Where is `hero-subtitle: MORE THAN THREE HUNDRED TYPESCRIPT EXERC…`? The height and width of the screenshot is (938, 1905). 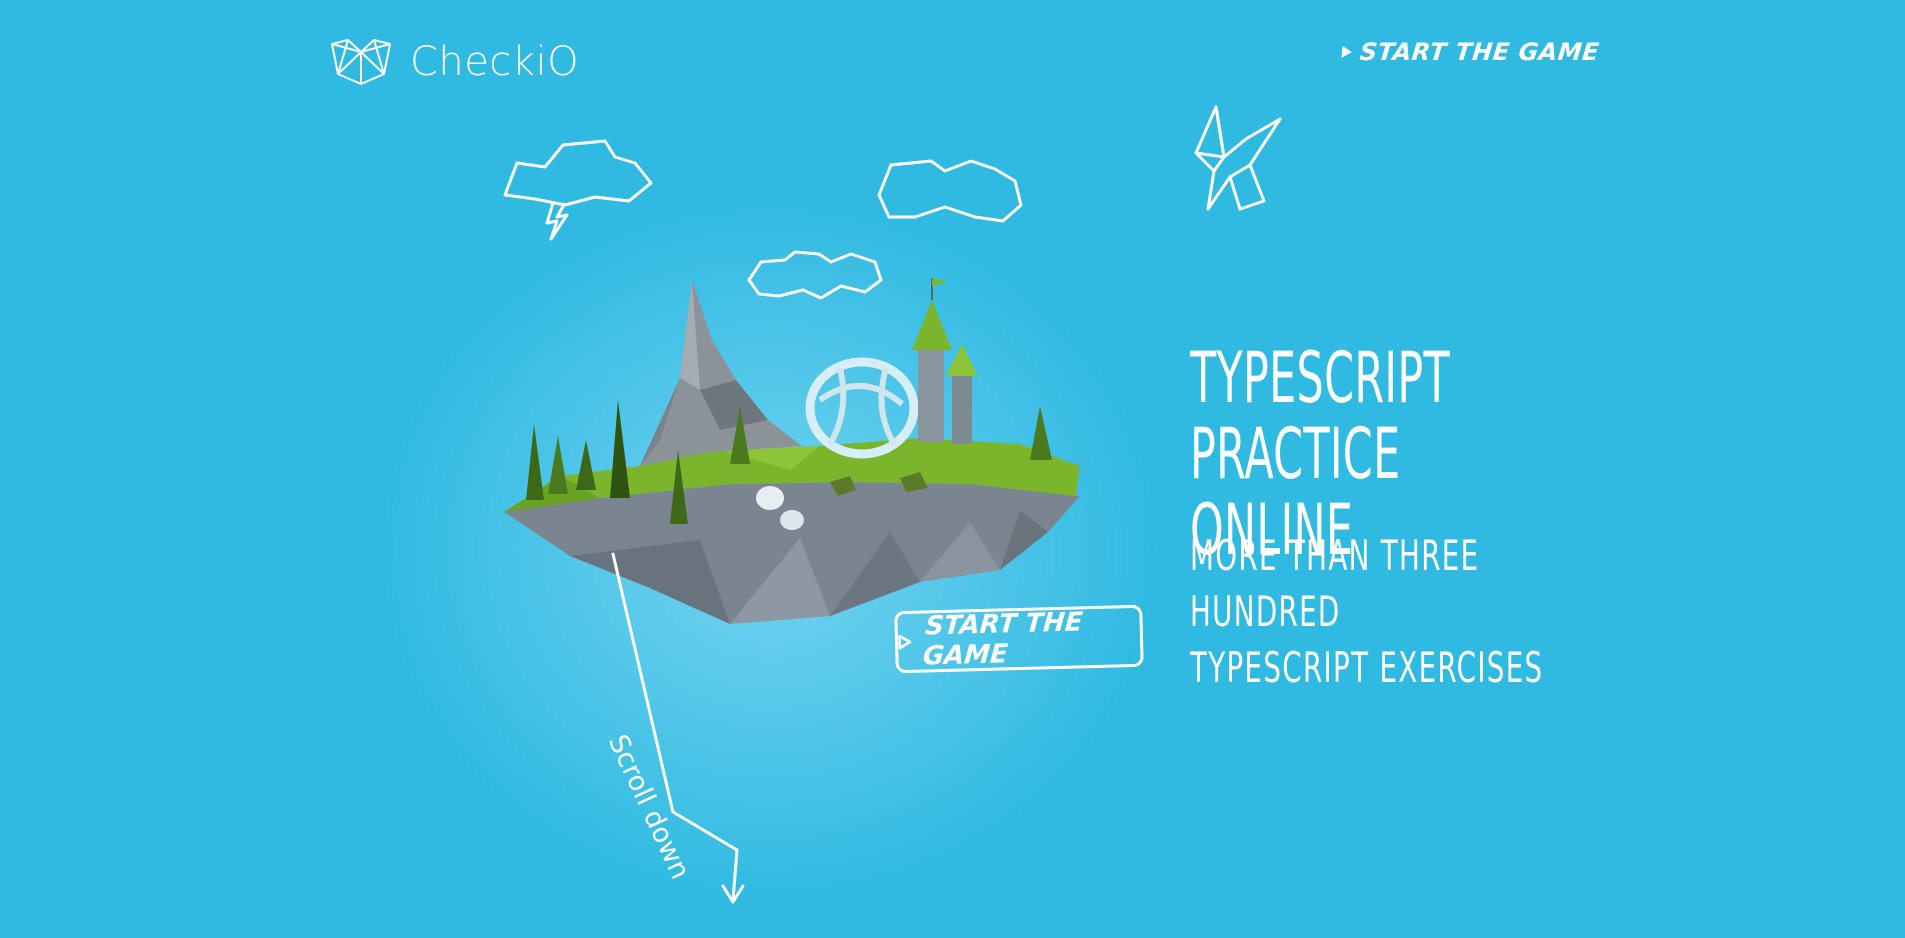 hero-subtitle: MORE THAN THREE HUNDRED TYPESCRIPT EXERC… is located at coordinates (1375, 612).